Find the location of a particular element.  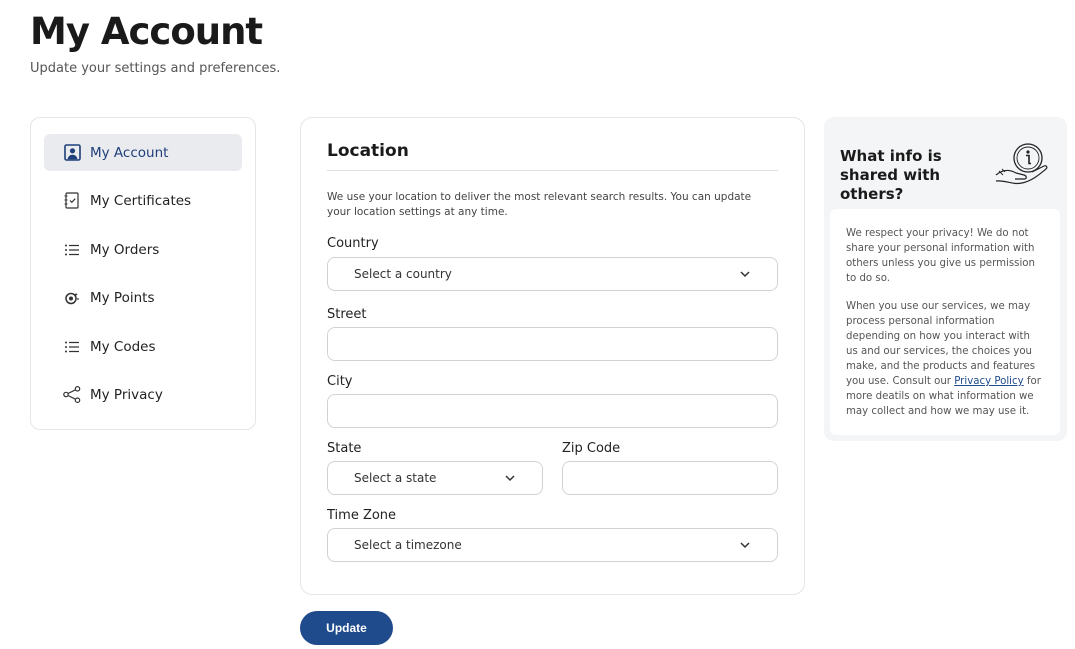

info-hand-icon is located at coordinates (1021, 164).